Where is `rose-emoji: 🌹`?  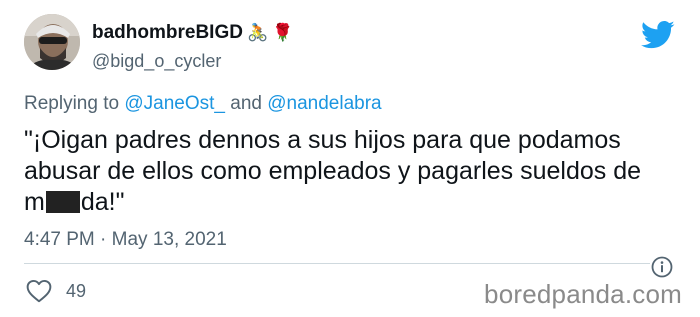
rose-emoji: 🌹 is located at coordinates (283, 32).